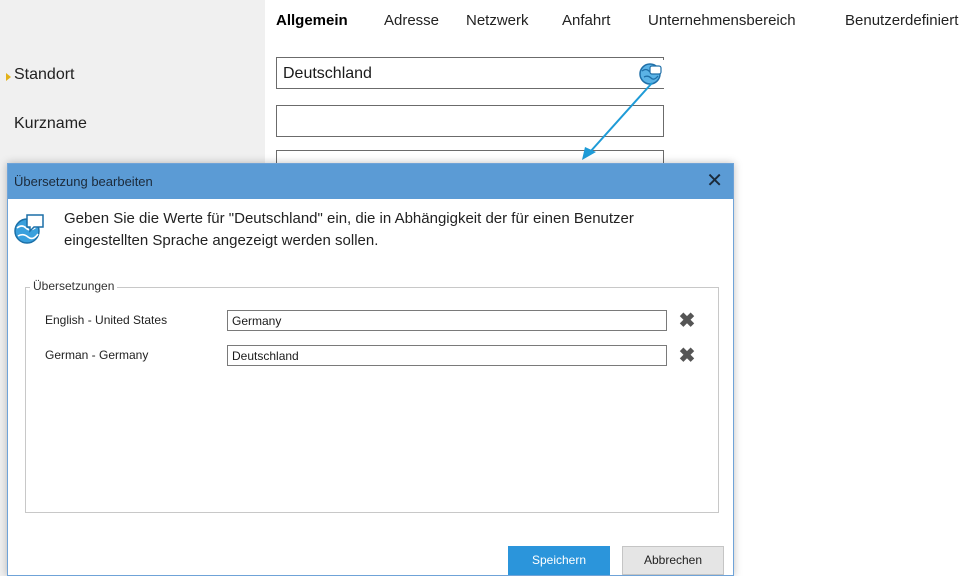 This screenshot has height=576, width=970. I want to click on translation-value-input: Deutschland, so click(447, 355).